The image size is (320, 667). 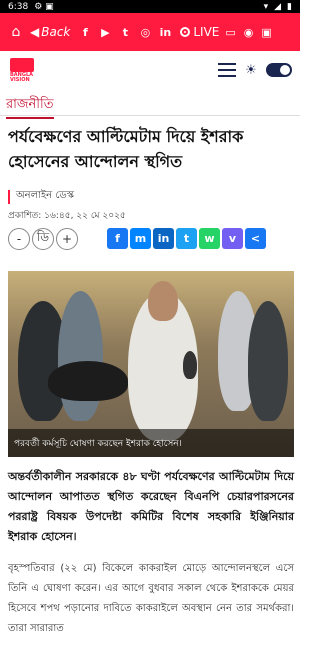 What do you see at coordinates (279, 70) in the screenshot?
I see `dark-mode-toggle` at bounding box center [279, 70].